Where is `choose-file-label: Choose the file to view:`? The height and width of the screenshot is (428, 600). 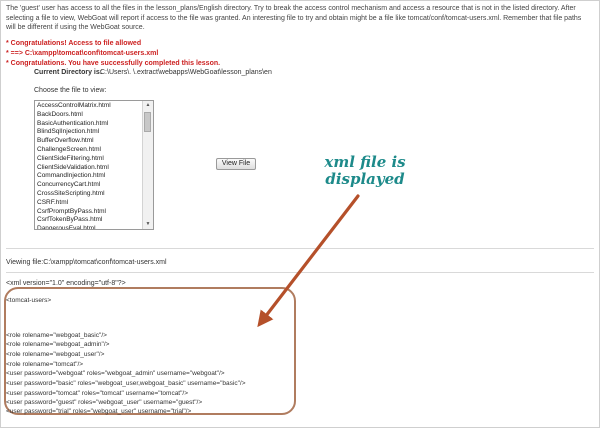 choose-file-label: Choose the file to view: is located at coordinates (70, 90).